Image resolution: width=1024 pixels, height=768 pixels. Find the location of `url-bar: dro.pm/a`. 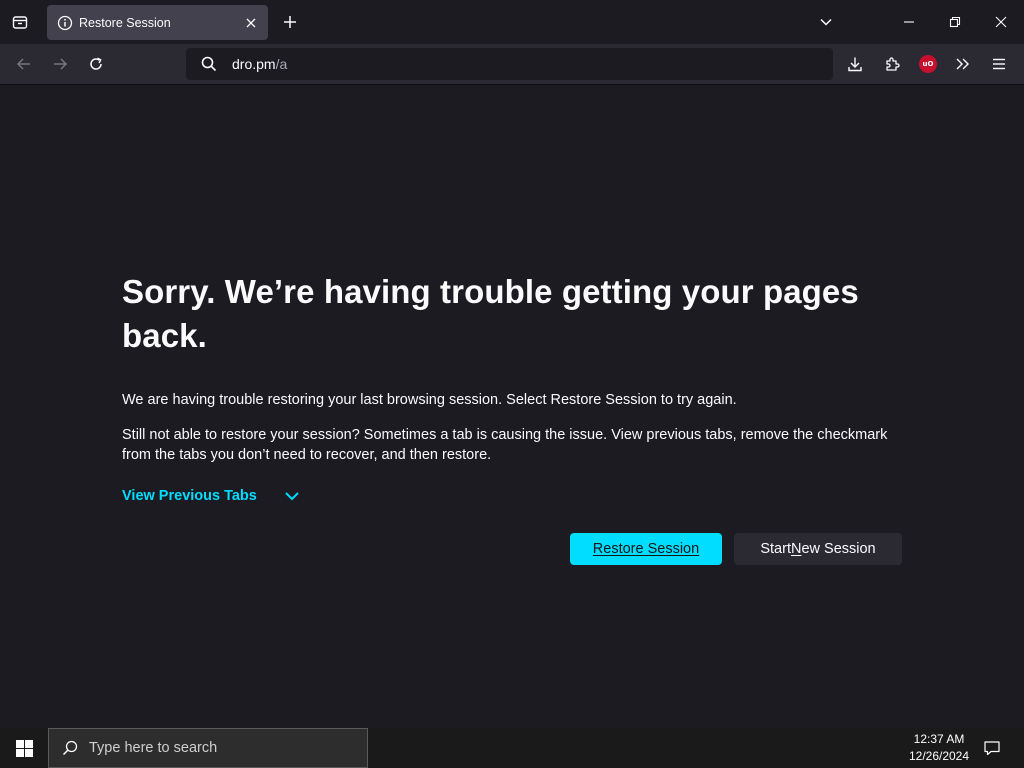

url-bar: dro.pm/a is located at coordinates (509, 64).